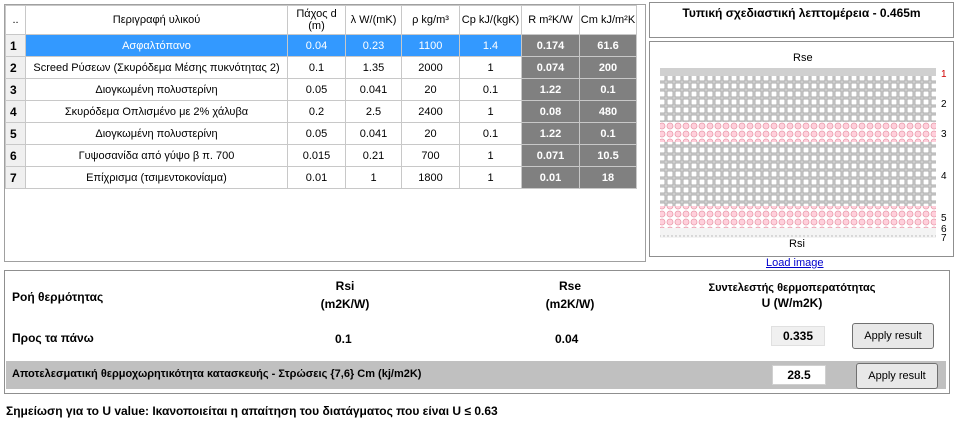  Describe the element at coordinates (373, 45) in the screenshot. I see `cell-lambda: 0.23` at that location.